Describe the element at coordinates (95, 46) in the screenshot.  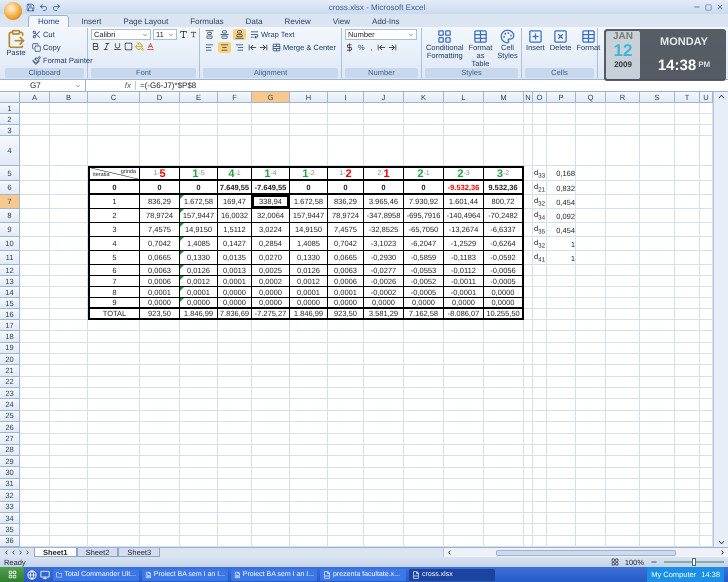
I see `bold-icon` at that location.